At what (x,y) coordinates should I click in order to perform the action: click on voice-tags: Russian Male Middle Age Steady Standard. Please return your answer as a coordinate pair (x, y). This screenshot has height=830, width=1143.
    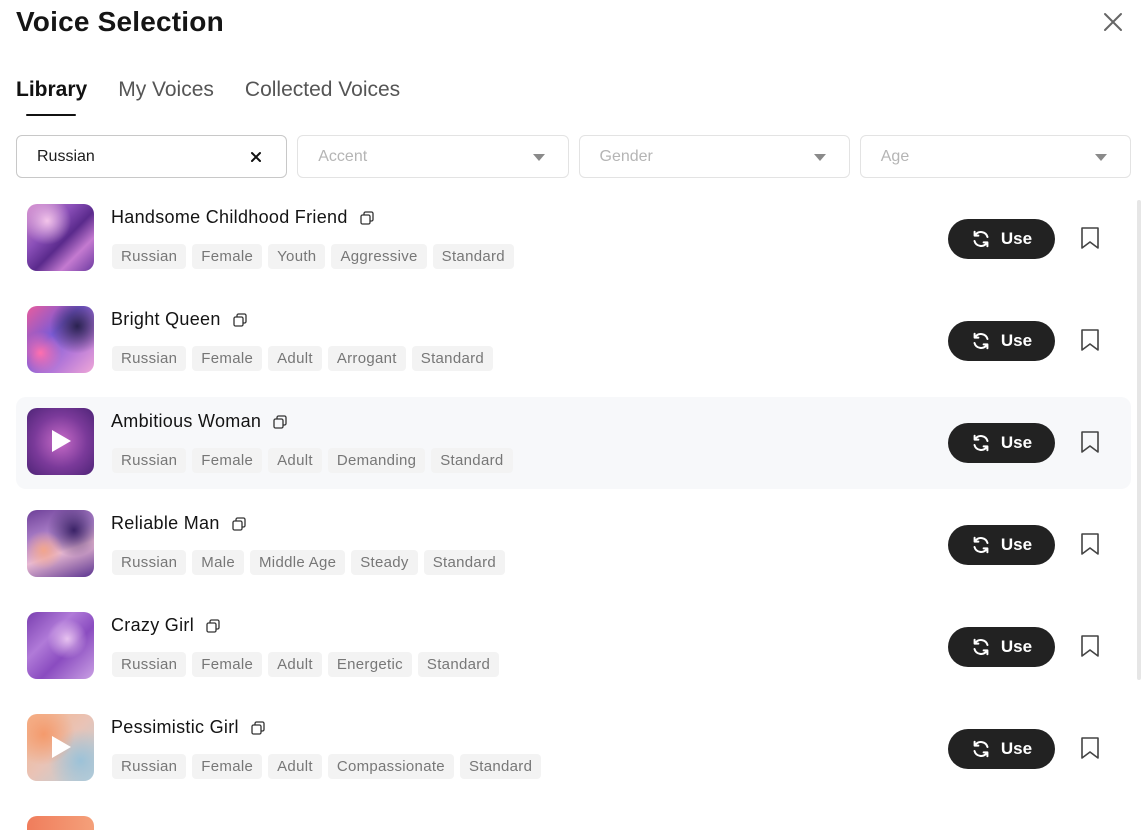
    Looking at the image, I should click on (309, 562).